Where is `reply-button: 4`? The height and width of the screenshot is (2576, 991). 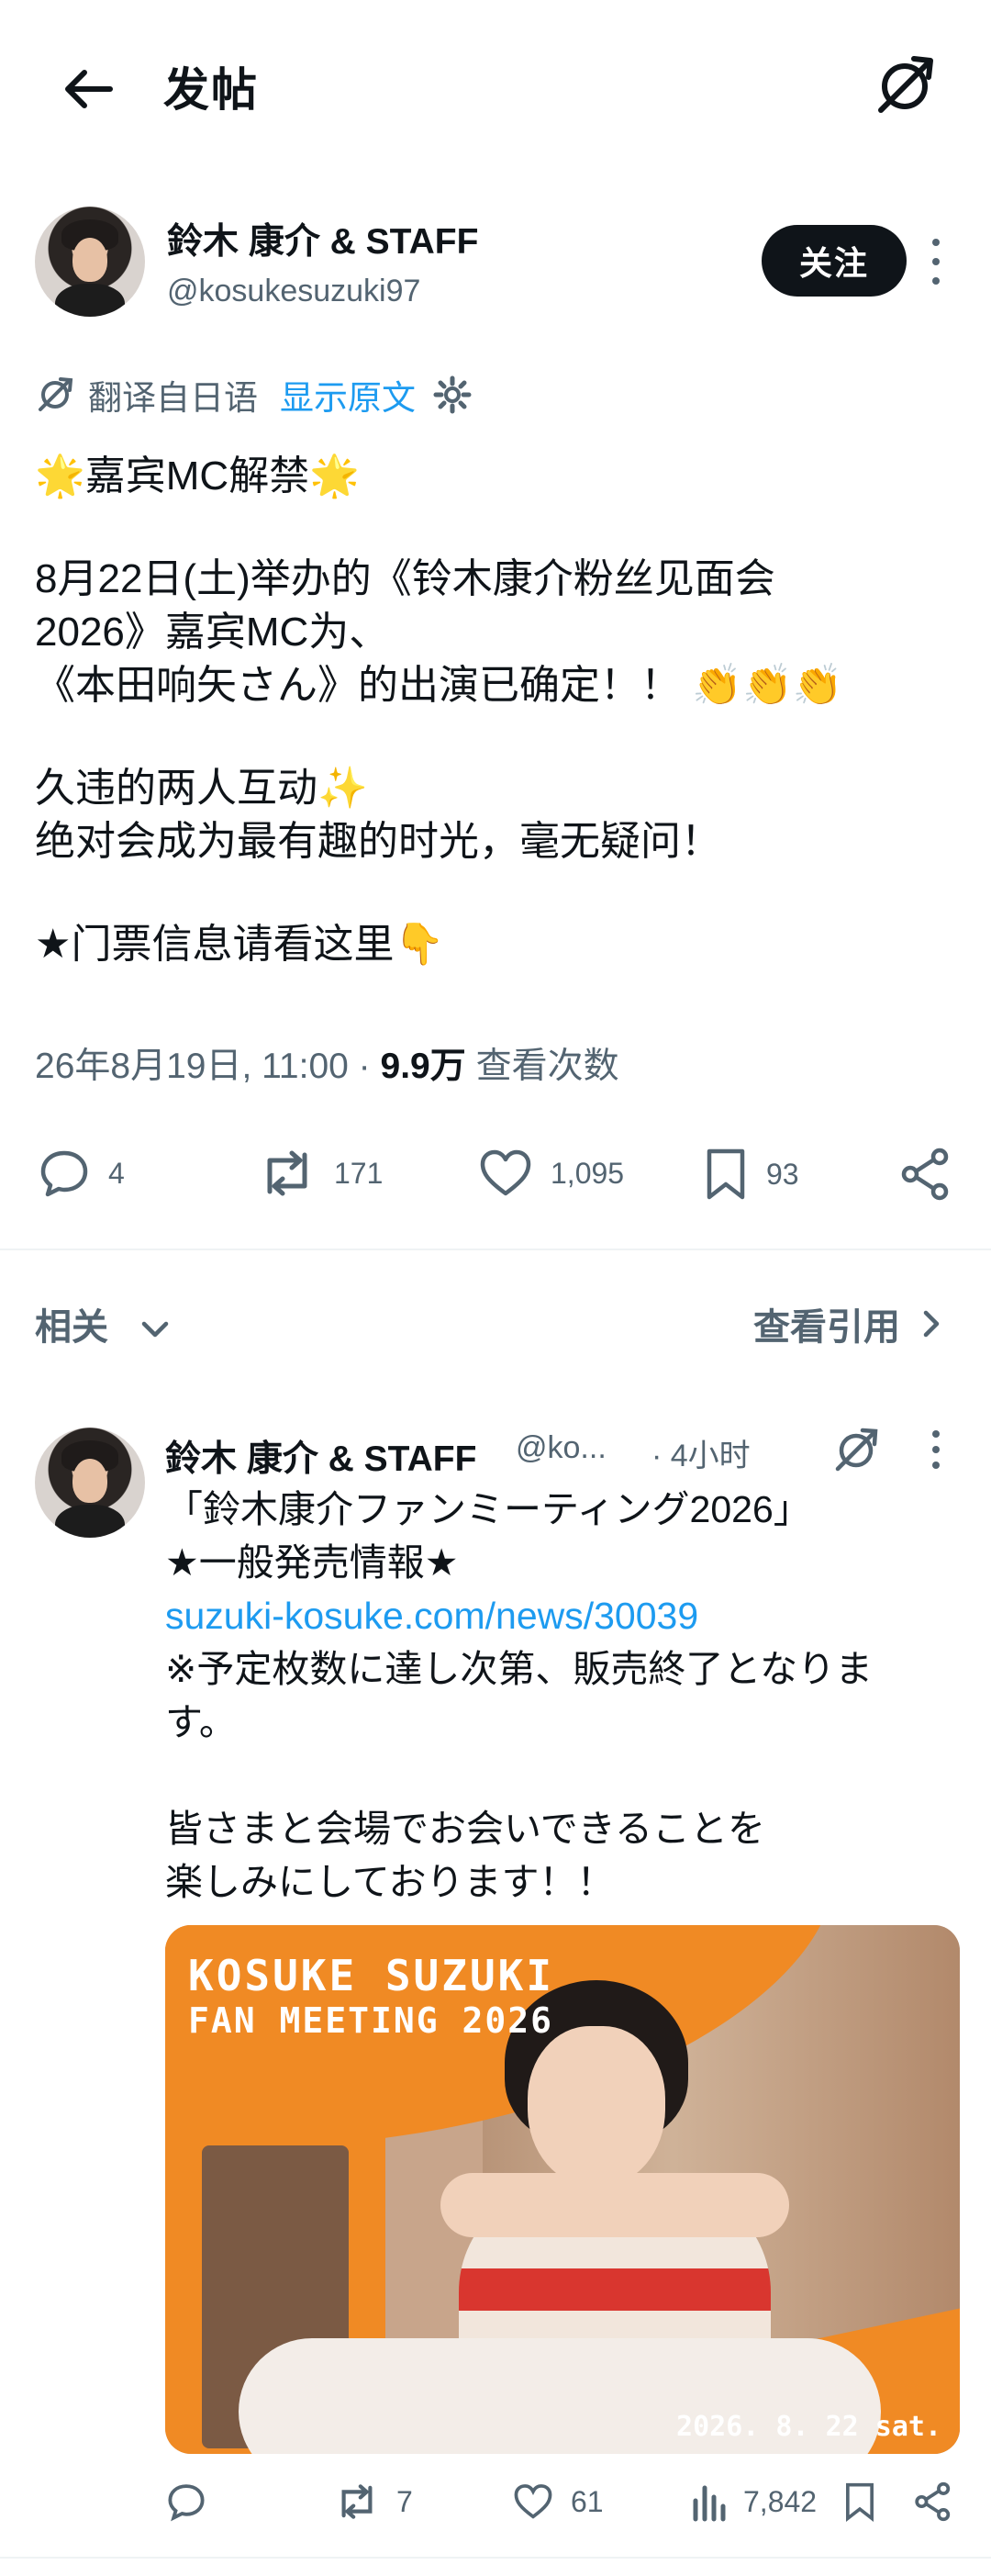
reply-button: 4 is located at coordinates (81, 1173).